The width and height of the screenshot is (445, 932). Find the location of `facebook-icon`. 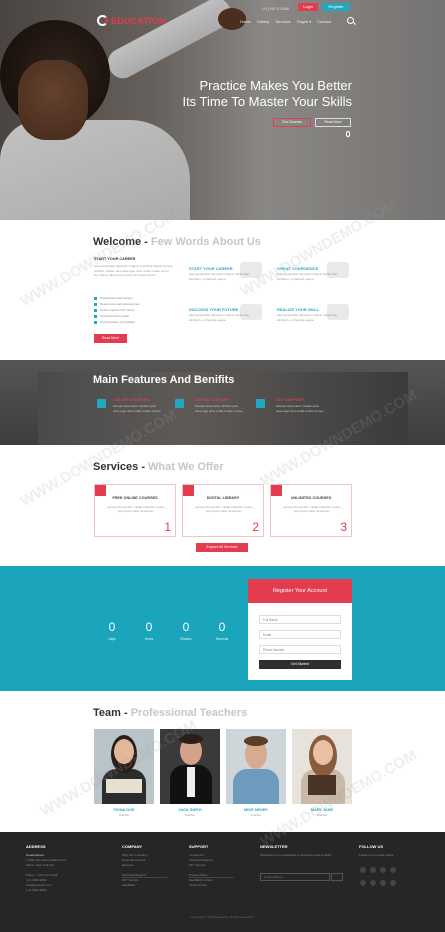

facebook-icon is located at coordinates (363, 870).